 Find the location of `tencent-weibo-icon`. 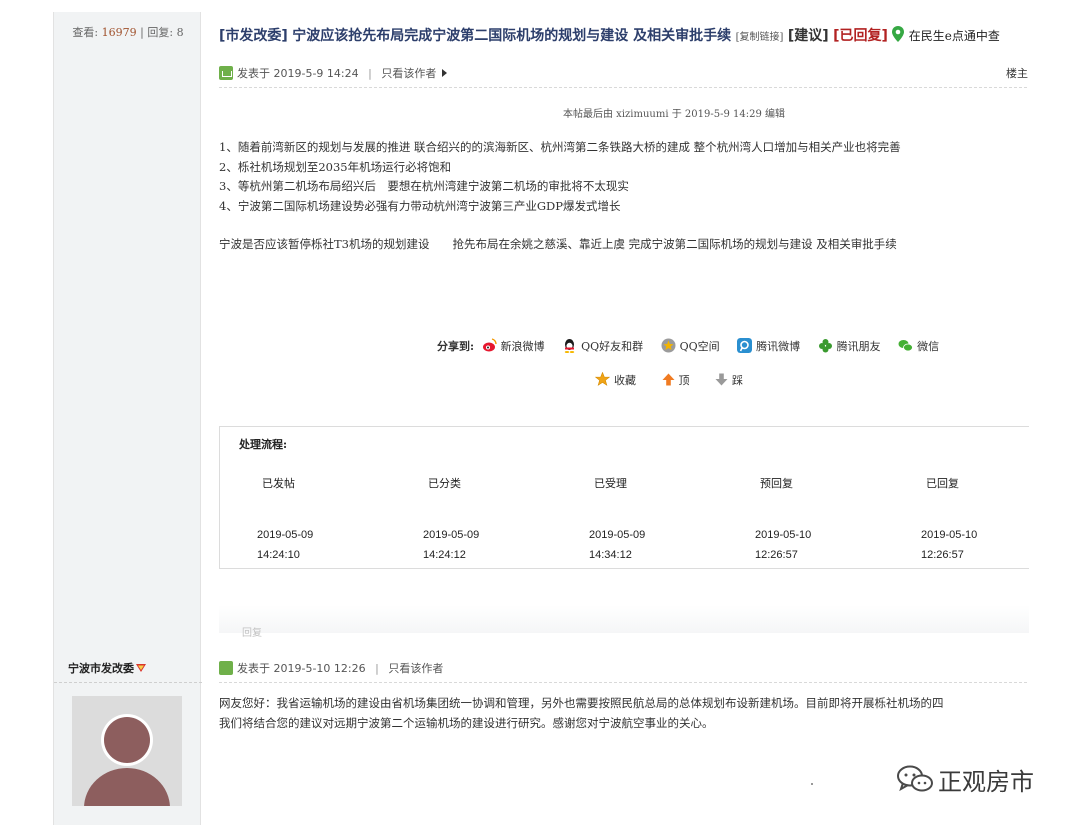

tencent-weibo-icon is located at coordinates (745, 345).